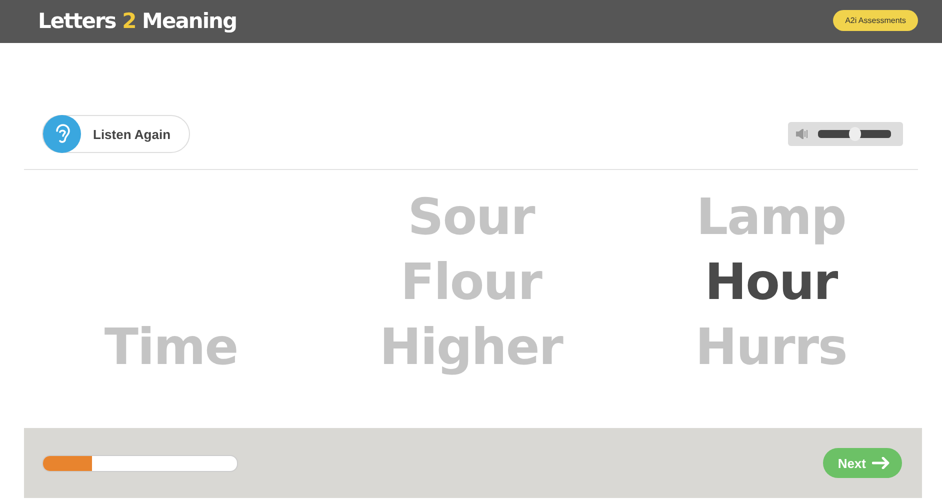 This screenshot has height=502, width=942. I want to click on word-choice: Sour, so click(471, 217).